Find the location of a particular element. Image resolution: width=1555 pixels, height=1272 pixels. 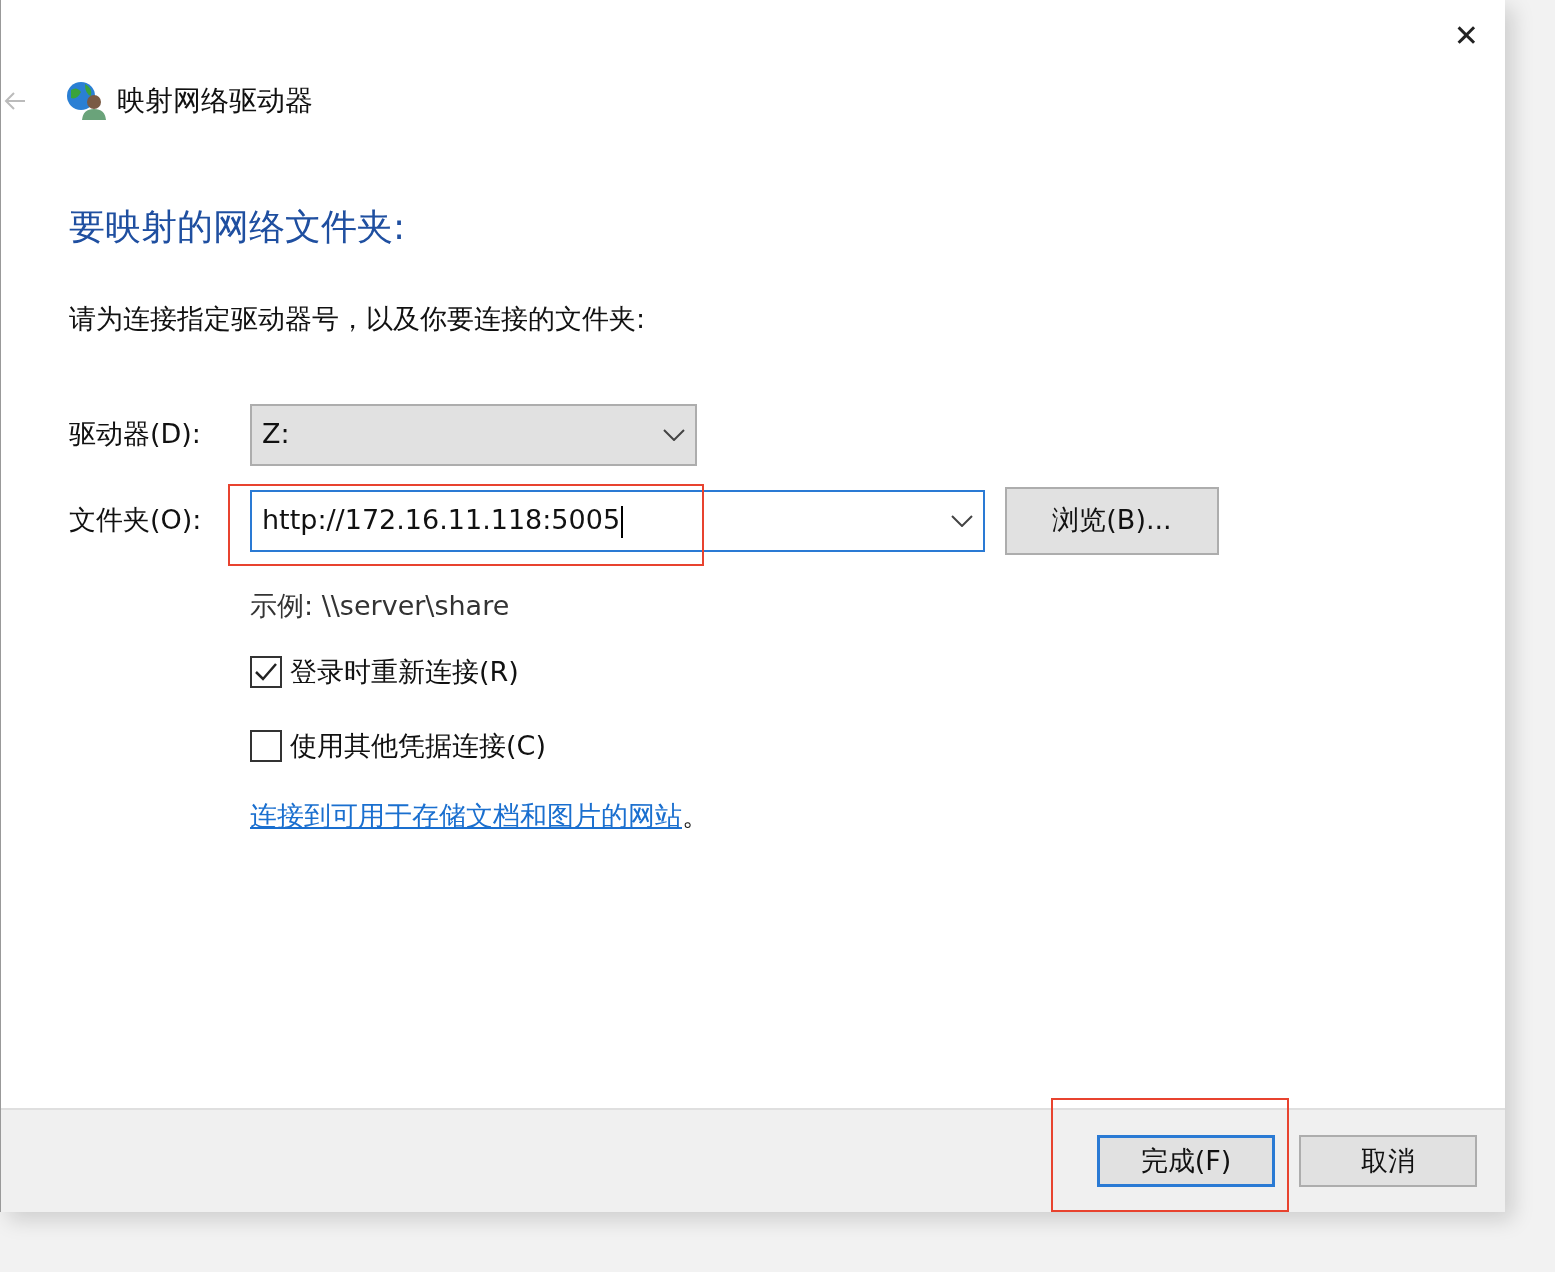

checkbox-label: 登录时重新连接(R) is located at coordinates (404, 672).